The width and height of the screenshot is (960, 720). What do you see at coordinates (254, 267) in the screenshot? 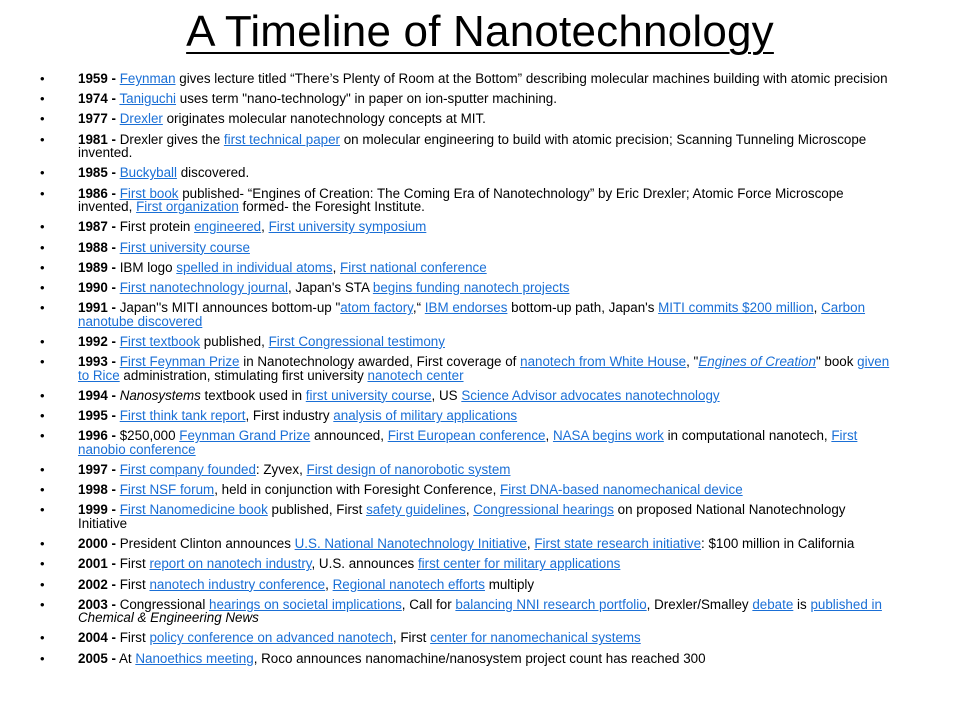
I see `timeline-link: spelled in individual atoms` at bounding box center [254, 267].